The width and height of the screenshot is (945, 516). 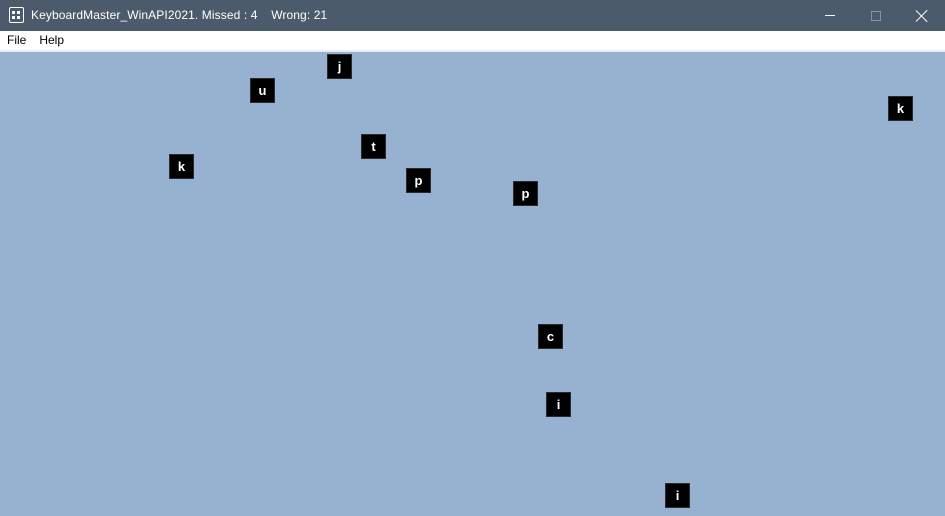 I want to click on close-icon, so click(x=922, y=16).